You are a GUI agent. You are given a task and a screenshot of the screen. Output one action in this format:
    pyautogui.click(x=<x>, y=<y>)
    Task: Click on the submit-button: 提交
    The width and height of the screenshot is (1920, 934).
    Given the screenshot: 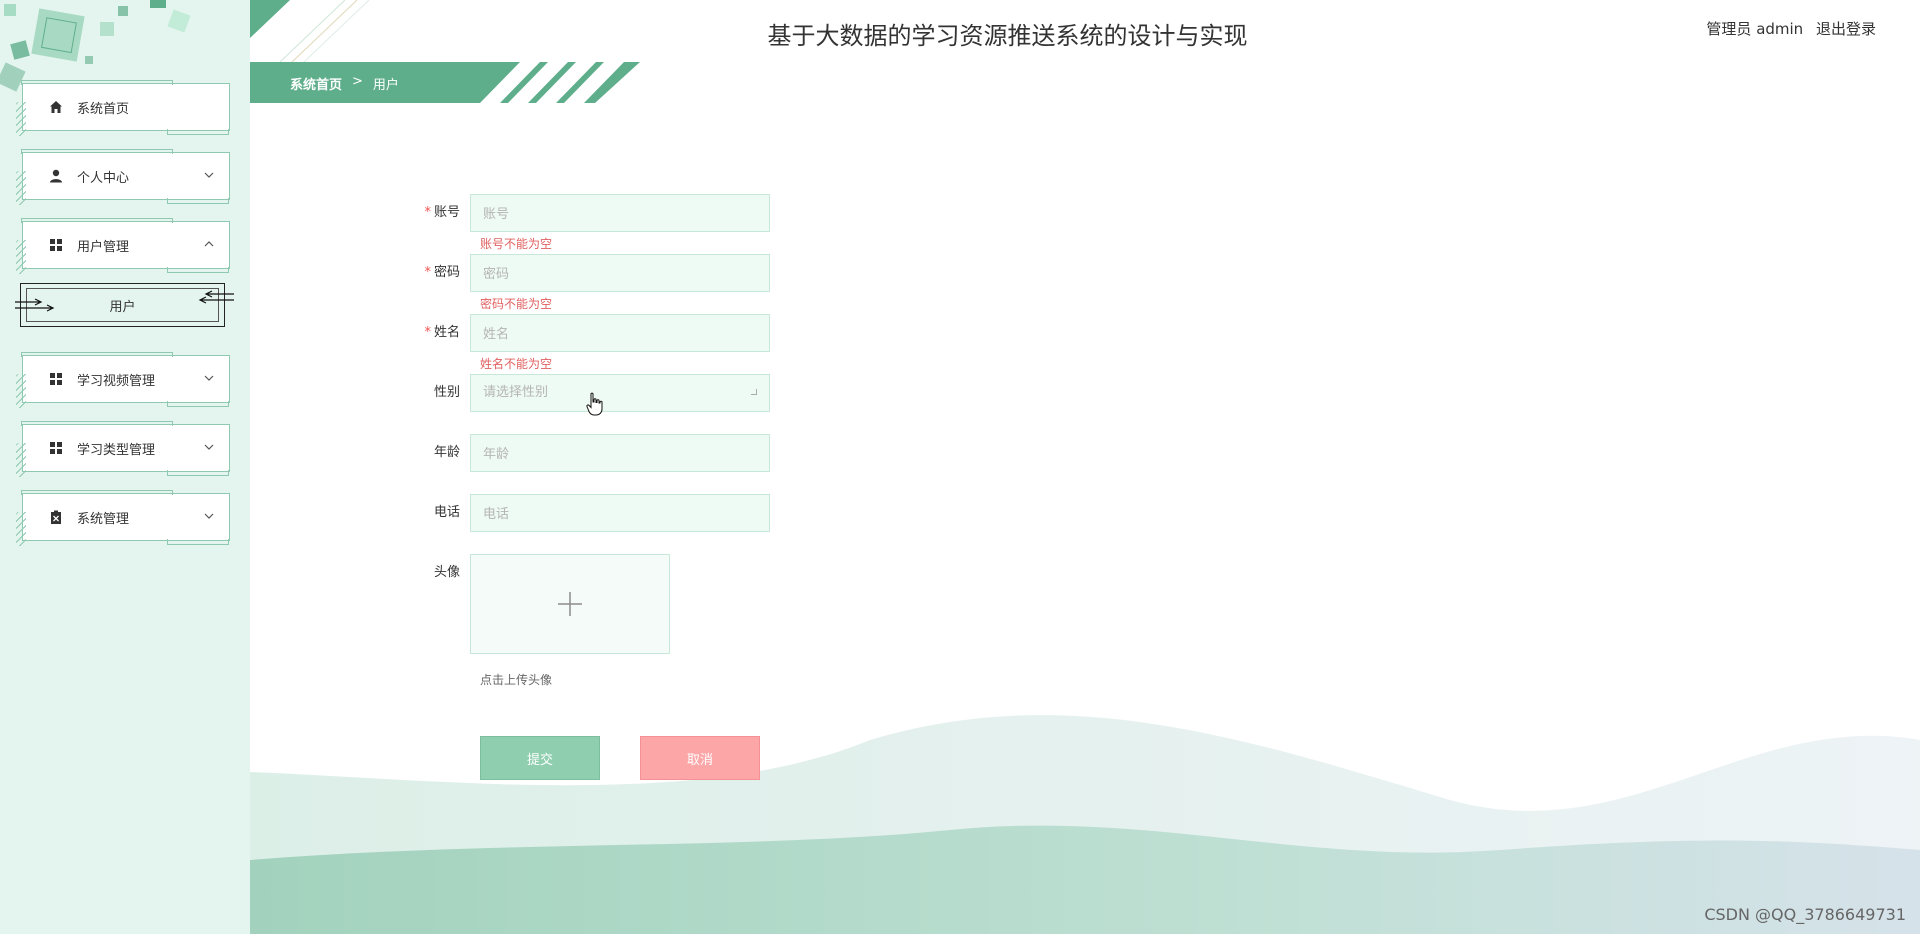 What is the action you would take?
    pyautogui.click(x=540, y=758)
    